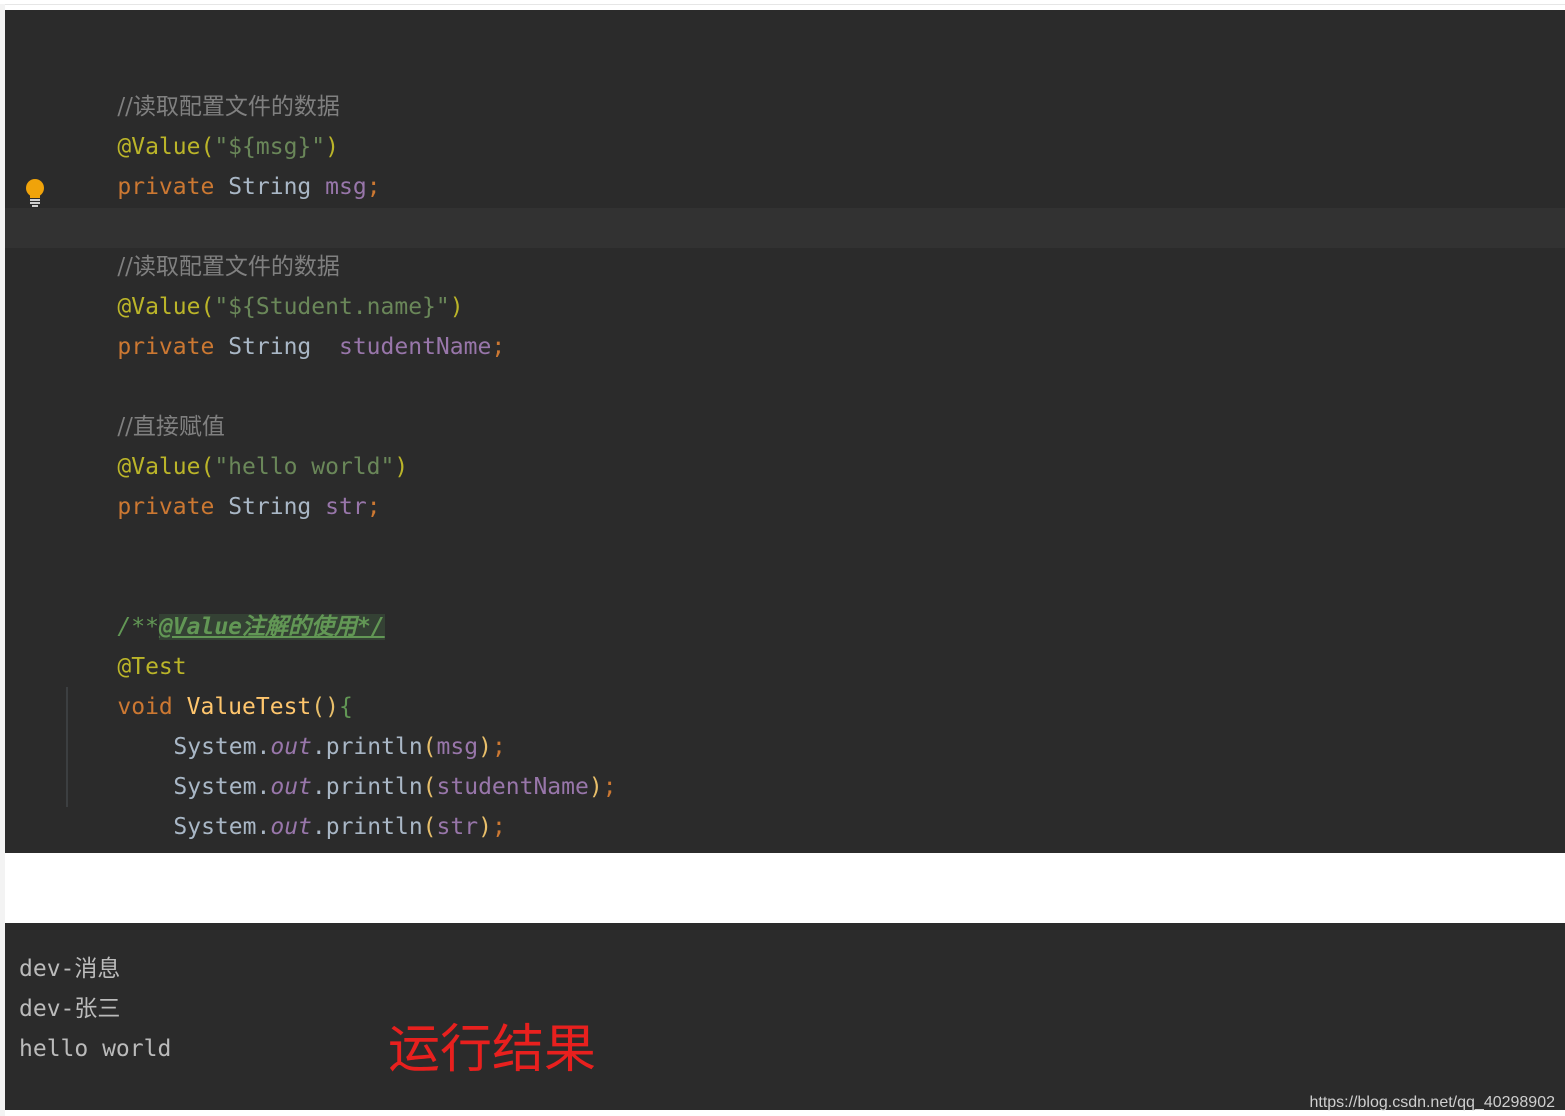 The width and height of the screenshot is (1565, 1116). What do you see at coordinates (311, 723) in the screenshot?
I see `code-line-println: System.out.println(msg);` at bounding box center [311, 723].